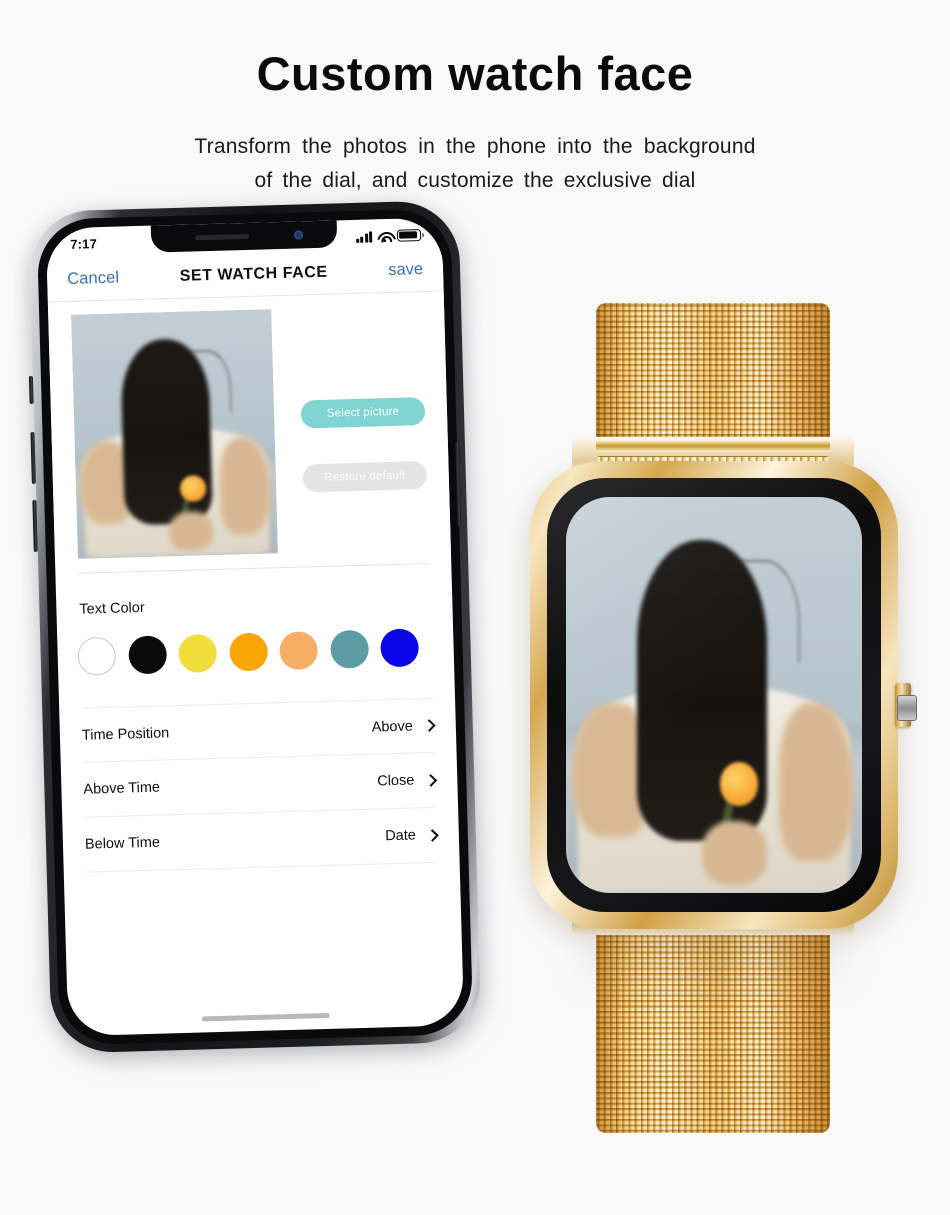  I want to click on watch-screen, so click(714, 694).